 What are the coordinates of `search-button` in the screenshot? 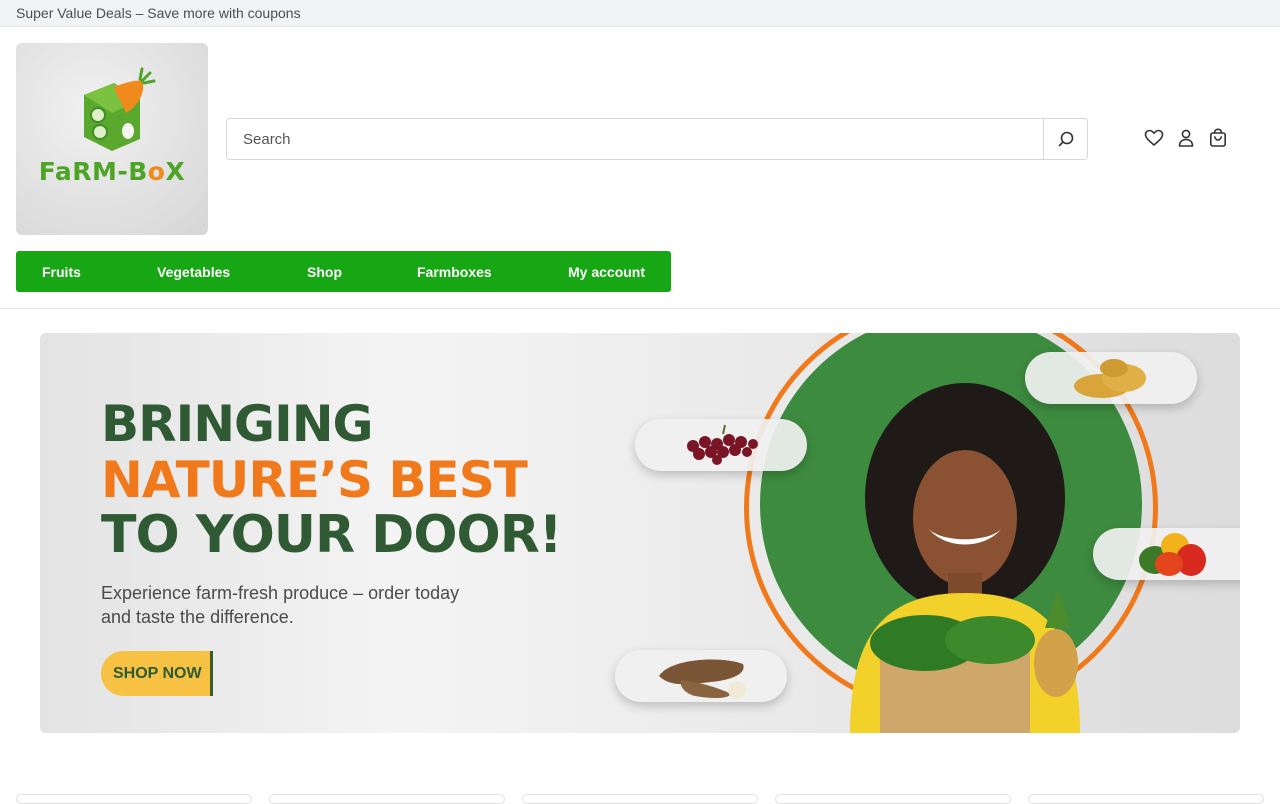 It's located at (1065, 139).